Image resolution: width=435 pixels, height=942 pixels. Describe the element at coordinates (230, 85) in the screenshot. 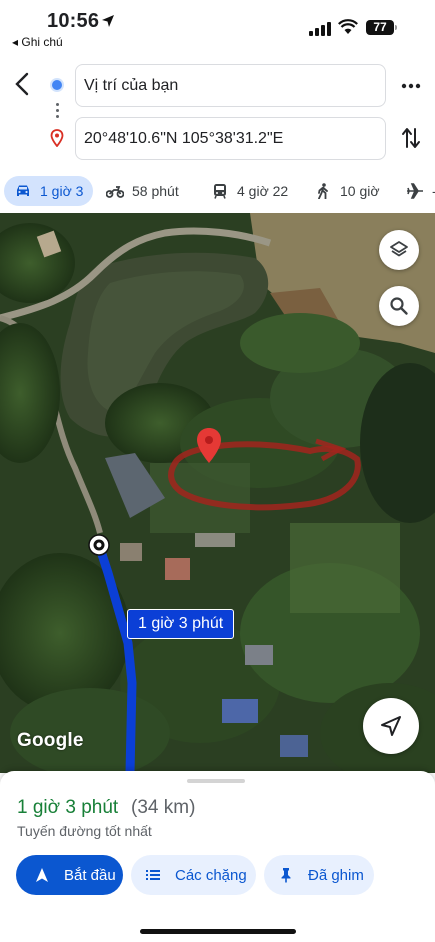

I see `origin-field: Vị trí của bạn` at that location.